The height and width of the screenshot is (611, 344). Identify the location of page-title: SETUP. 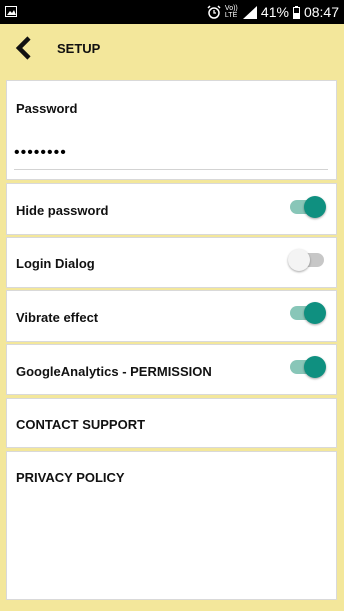
(79, 48).